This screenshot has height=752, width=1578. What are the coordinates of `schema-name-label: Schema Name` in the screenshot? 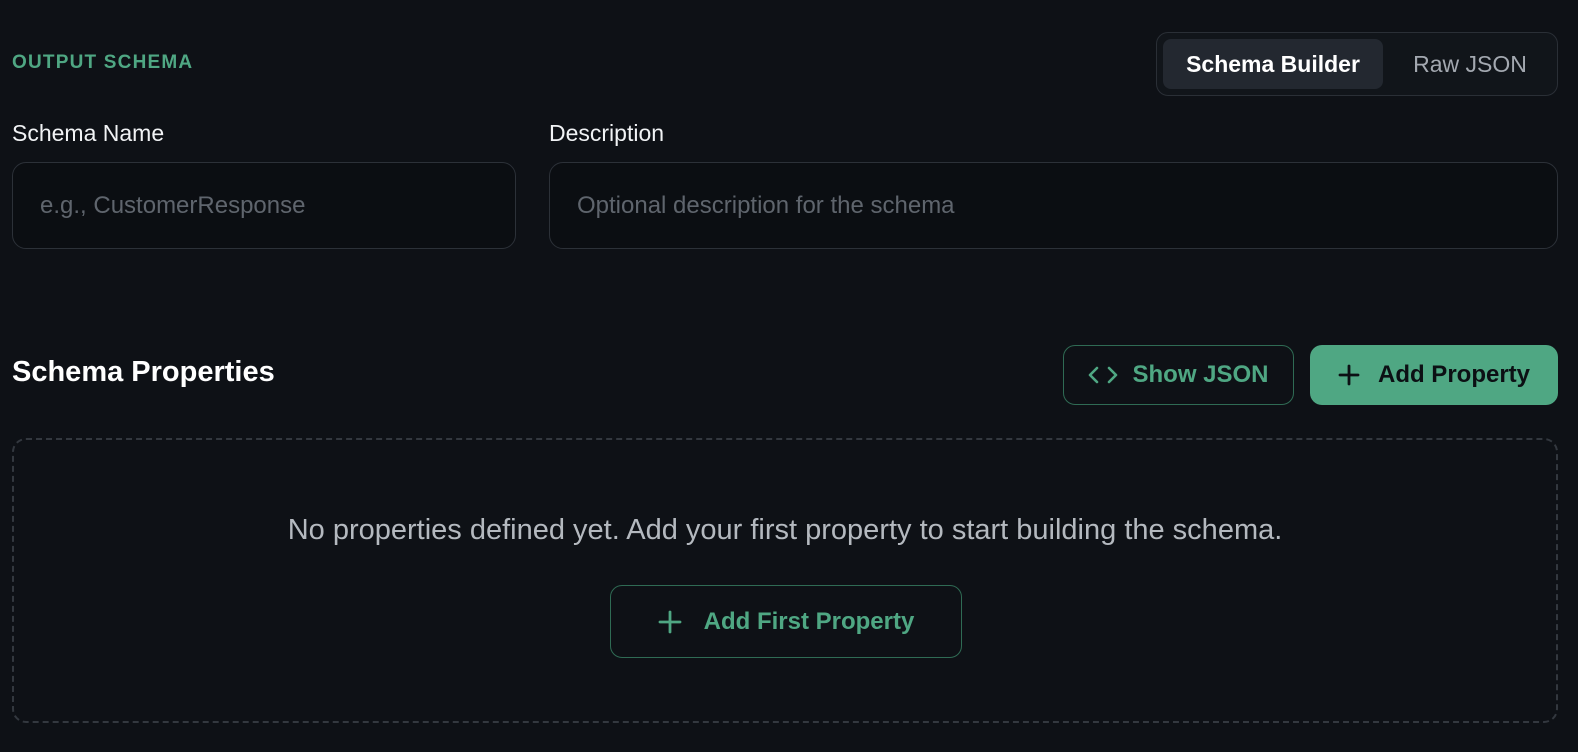 It's located at (88, 133).